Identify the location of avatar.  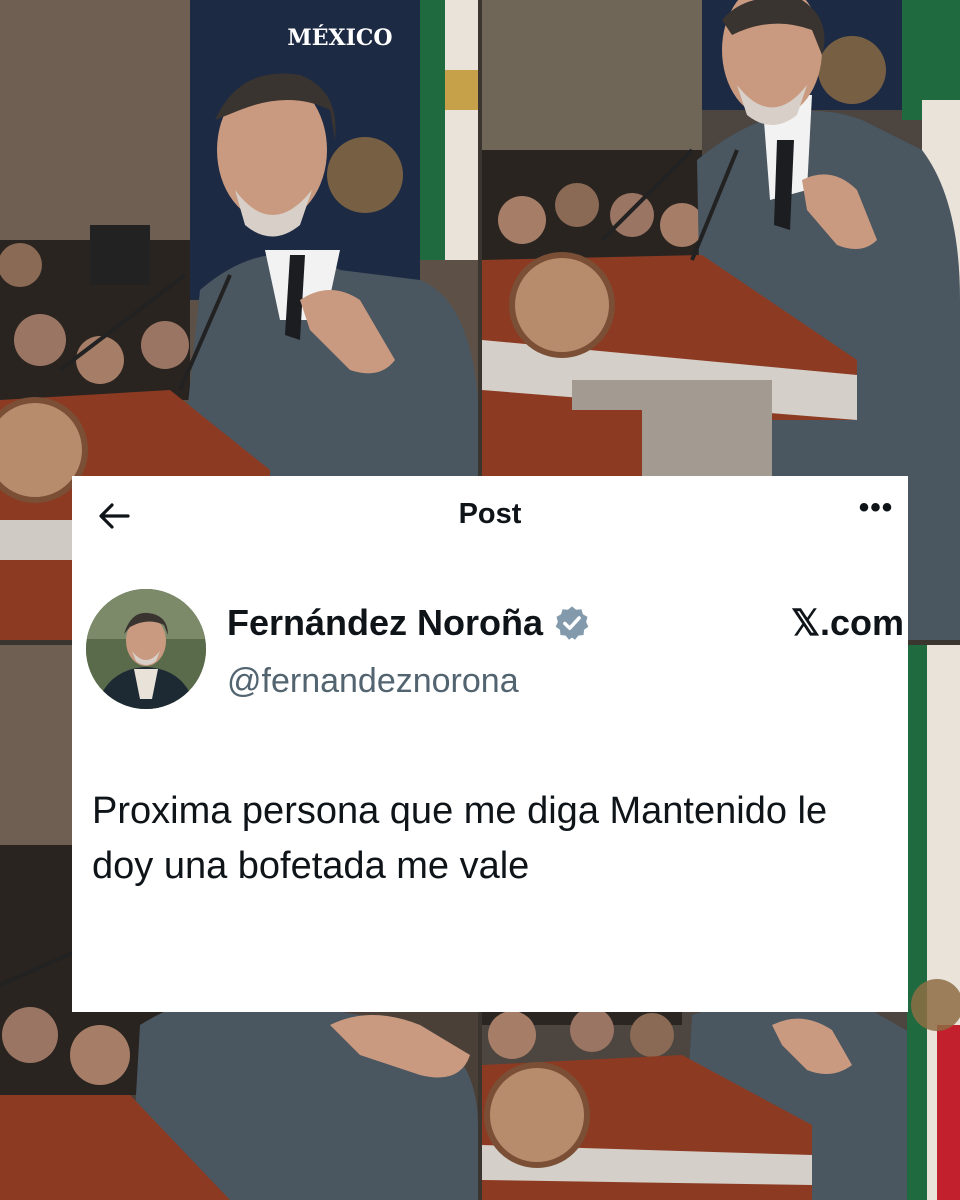
(146, 649).